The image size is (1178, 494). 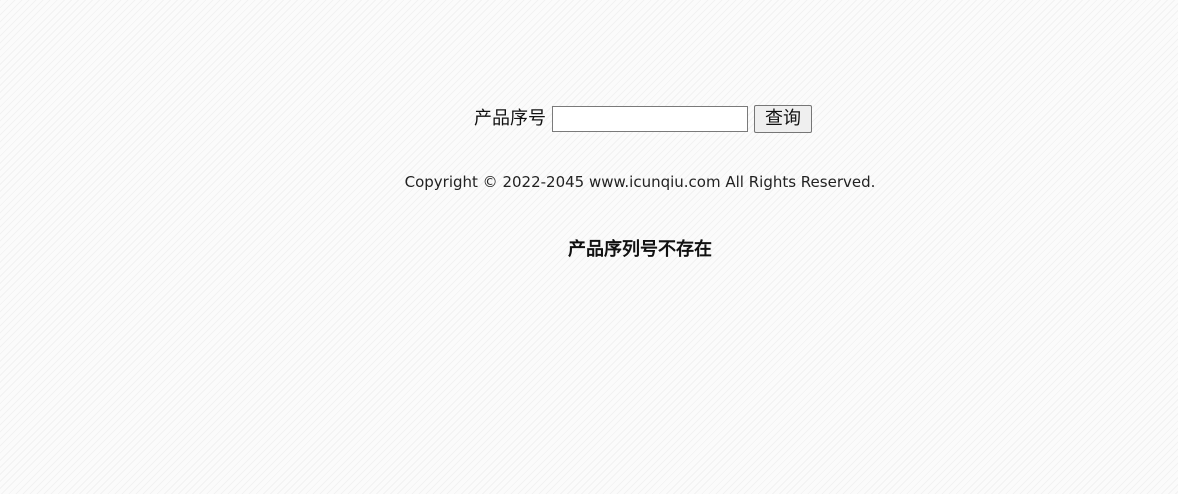 I want to click on result-message: 产品序列号不存在, so click(x=640, y=249).